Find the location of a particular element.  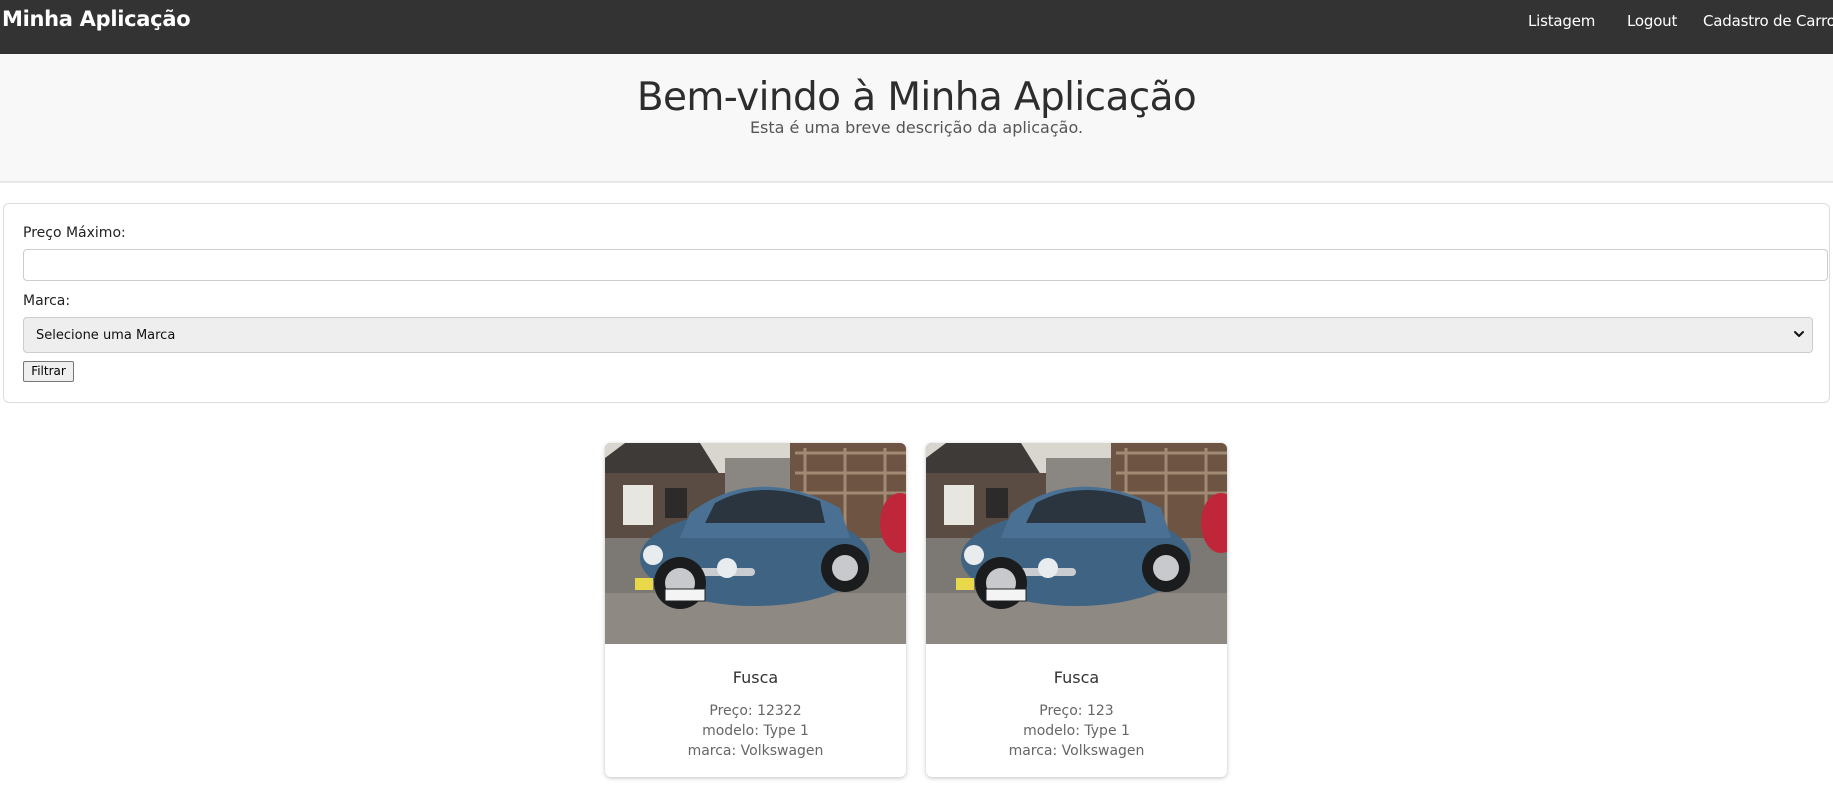

page-title: Bem-vindo à Minha Aplicação is located at coordinates (916, 97).